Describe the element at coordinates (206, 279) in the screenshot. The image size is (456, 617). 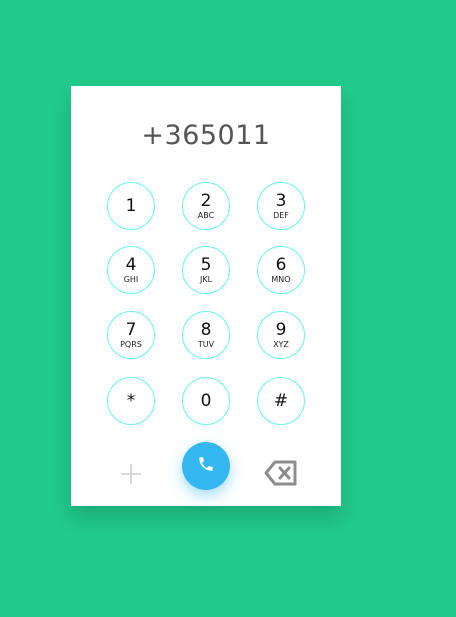
I see `key-letters: JKL` at that location.